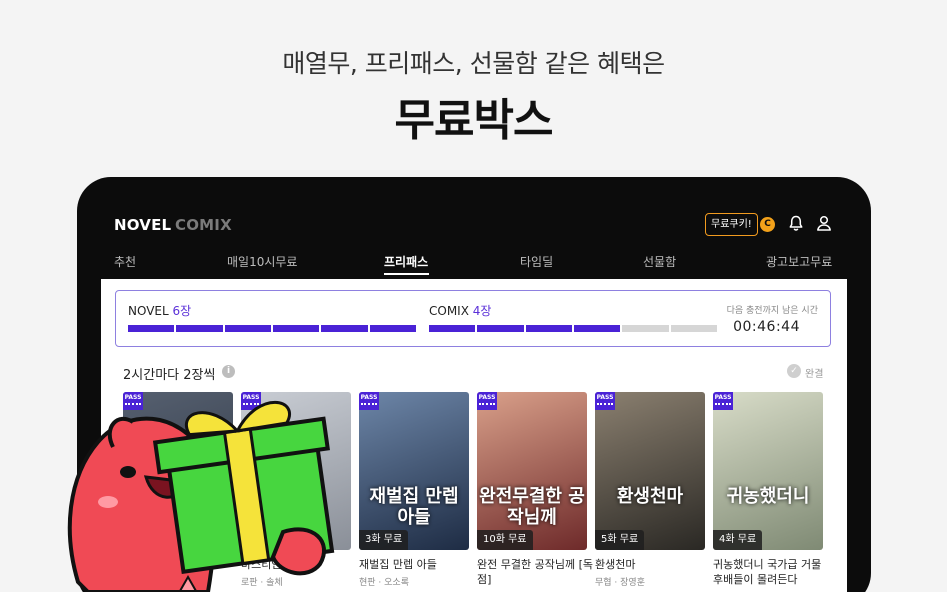  What do you see at coordinates (201, 496) in the screenshot?
I see `mascot-gift-illustration` at bounding box center [201, 496].